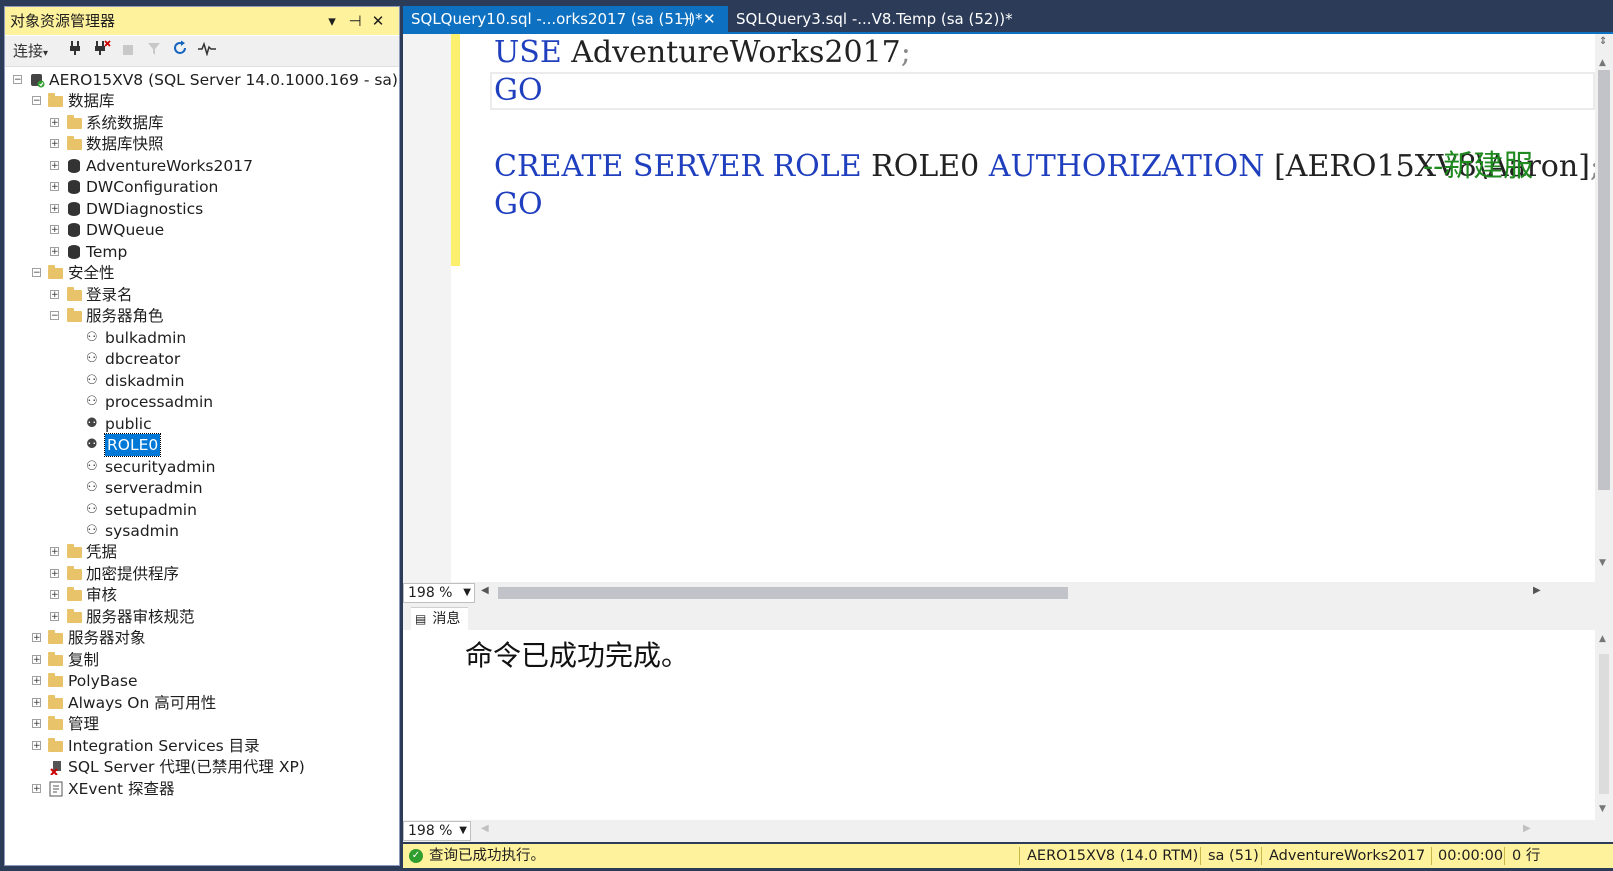 The image size is (1613, 871). What do you see at coordinates (142, 703) in the screenshot?
I see `tree-label: Always On 高可用性` at bounding box center [142, 703].